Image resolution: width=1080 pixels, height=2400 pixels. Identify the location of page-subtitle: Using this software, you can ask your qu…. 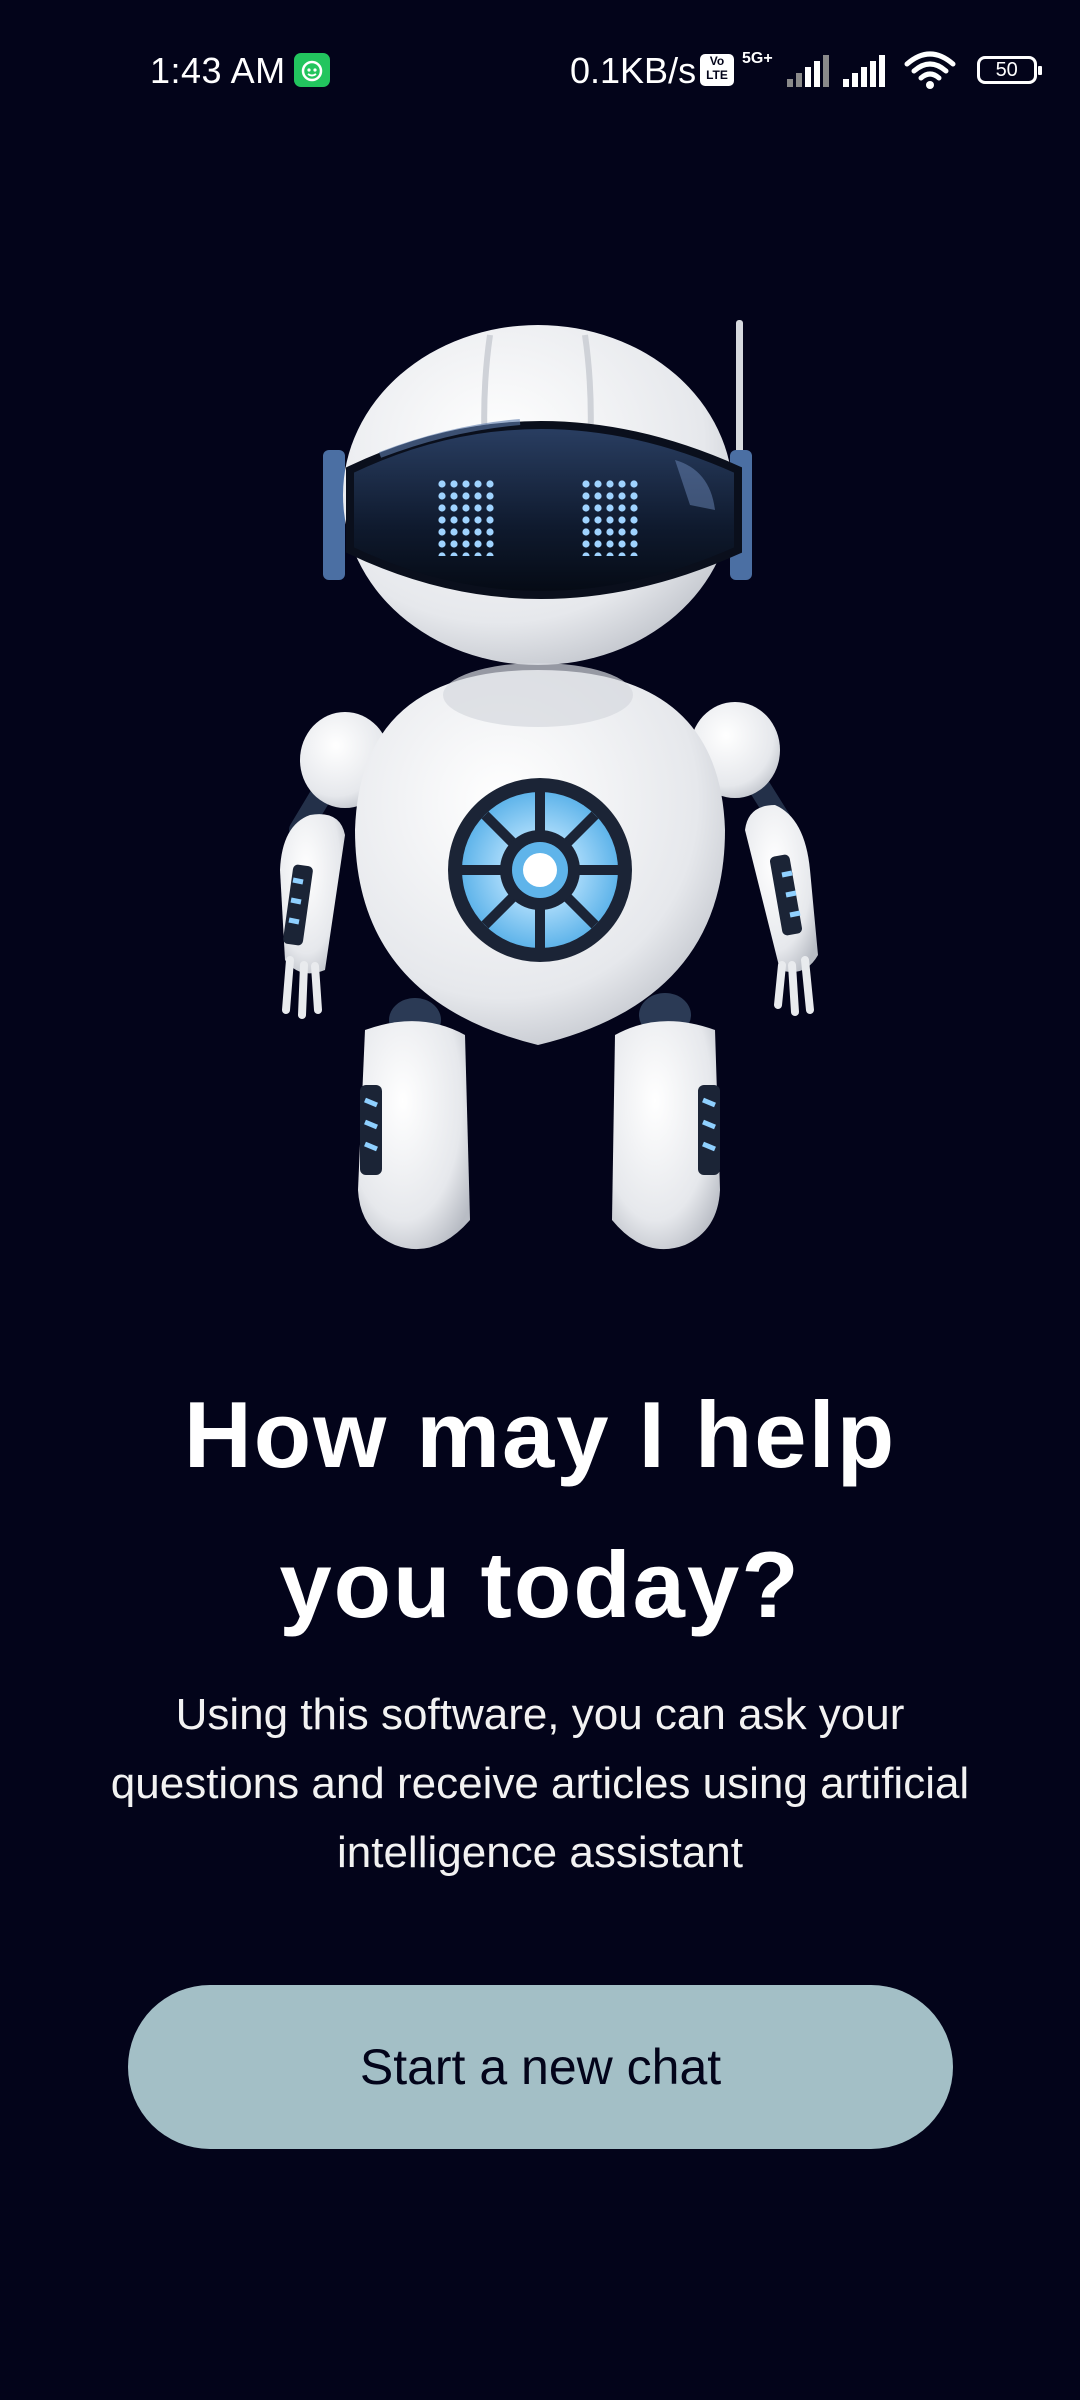
(540, 1783).